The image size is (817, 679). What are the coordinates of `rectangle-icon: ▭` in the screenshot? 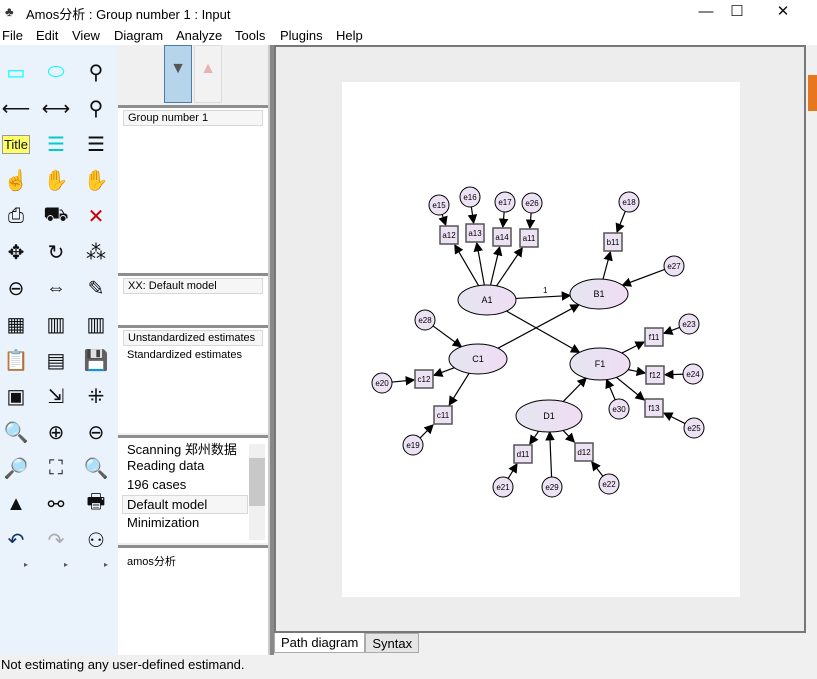 It's located at (16, 72).